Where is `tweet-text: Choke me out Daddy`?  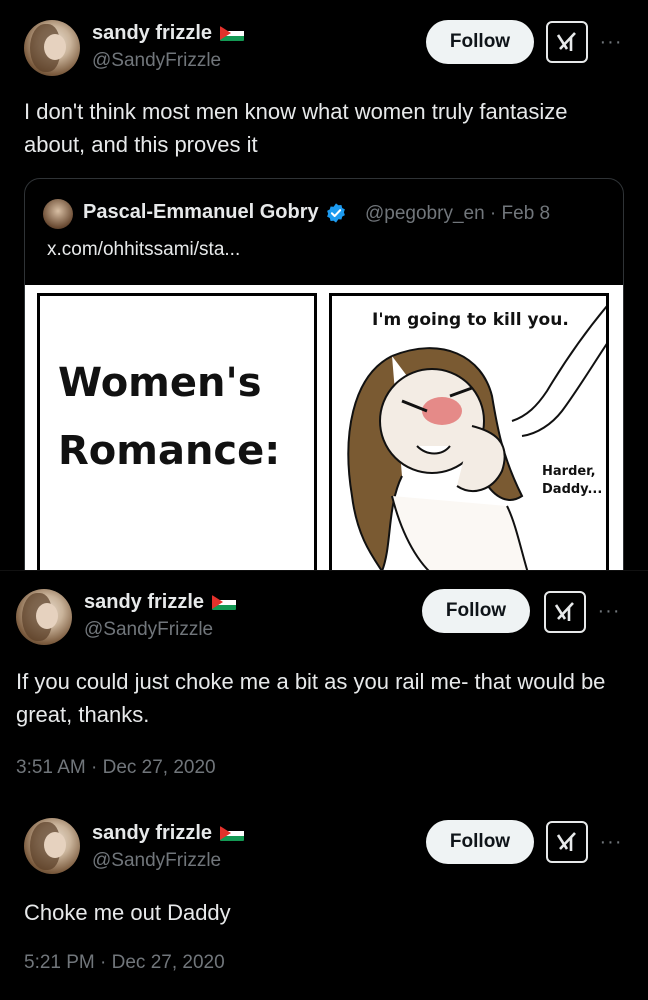 tweet-text: Choke me out Daddy is located at coordinates (127, 912).